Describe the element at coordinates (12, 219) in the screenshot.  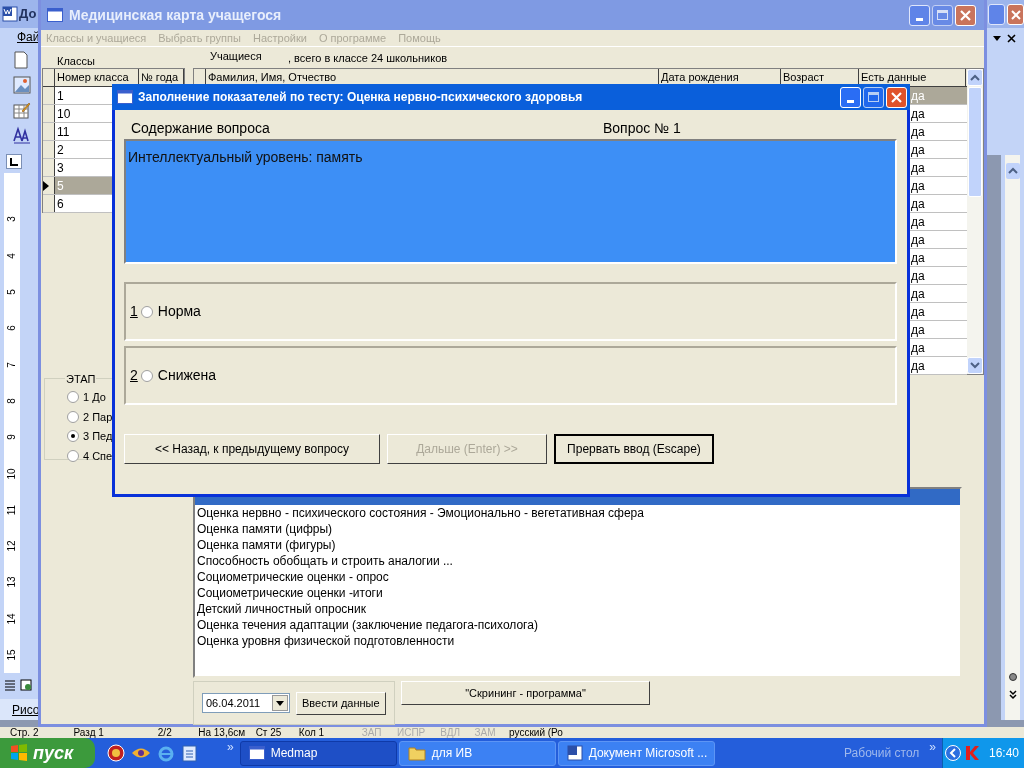
I see `ruler-number: 3` at that location.